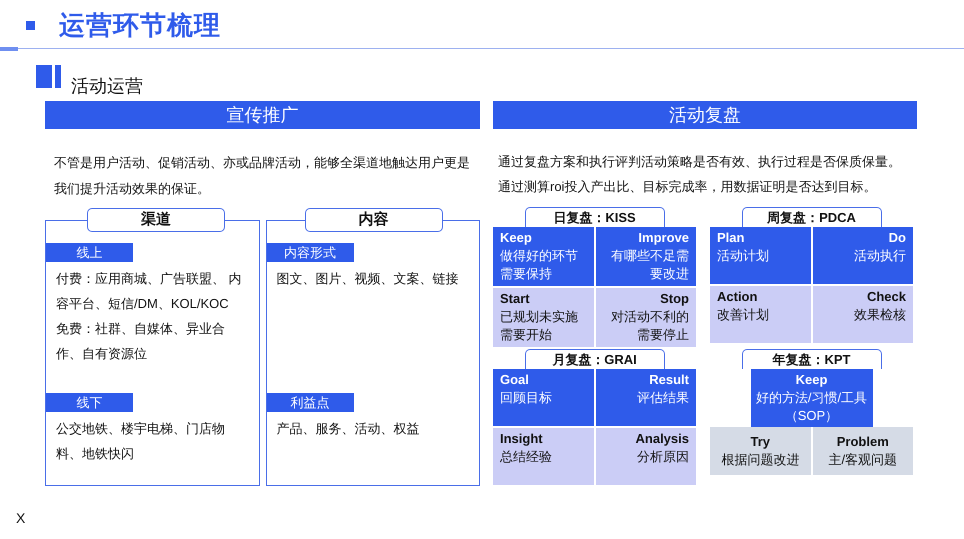 This screenshot has height=539, width=964. What do you see at coordinates (539, 265) in the screenshot?
I see `cell-text: 做得好的环节需要保持` at bounding box center [539, 265].